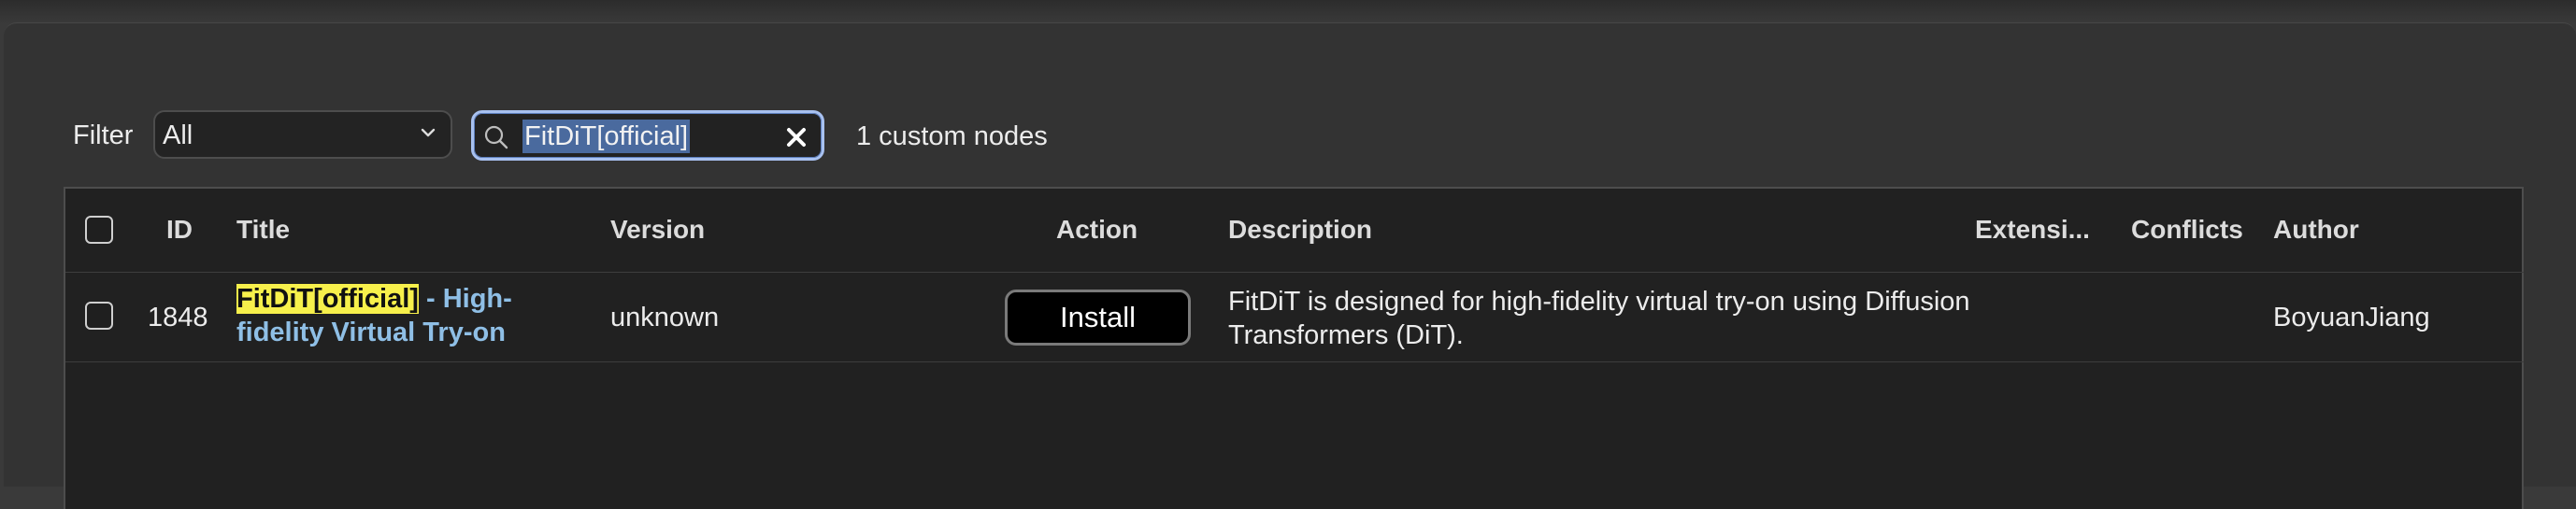 The image size is (2576, 509). I want to click on row-version: unknown, so click(665, 318).